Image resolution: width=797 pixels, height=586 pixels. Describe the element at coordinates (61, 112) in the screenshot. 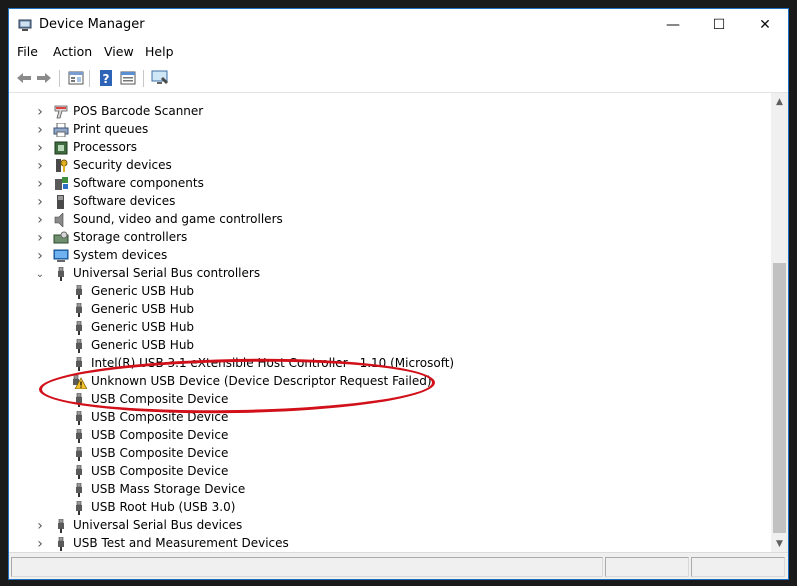

I see `barcode-scanner-icon` at that location.